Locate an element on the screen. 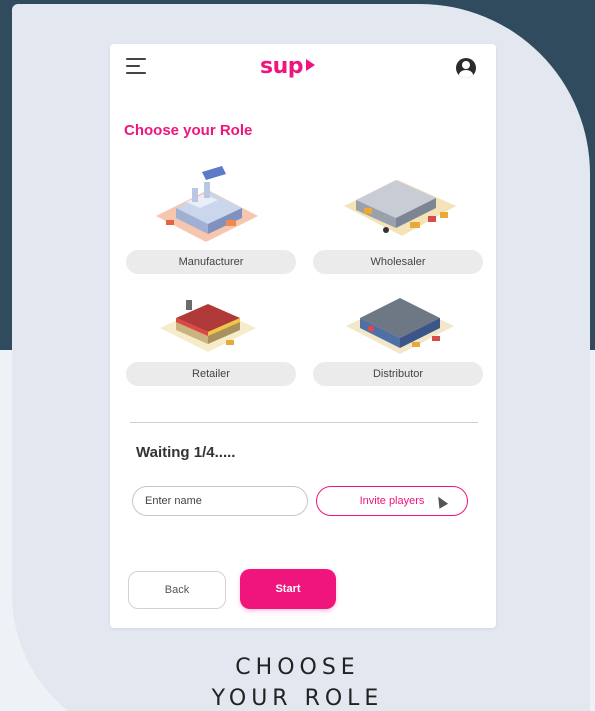 The width and height of the screenshot is (595, 711). section-divider is located at coordinates (304, 422).